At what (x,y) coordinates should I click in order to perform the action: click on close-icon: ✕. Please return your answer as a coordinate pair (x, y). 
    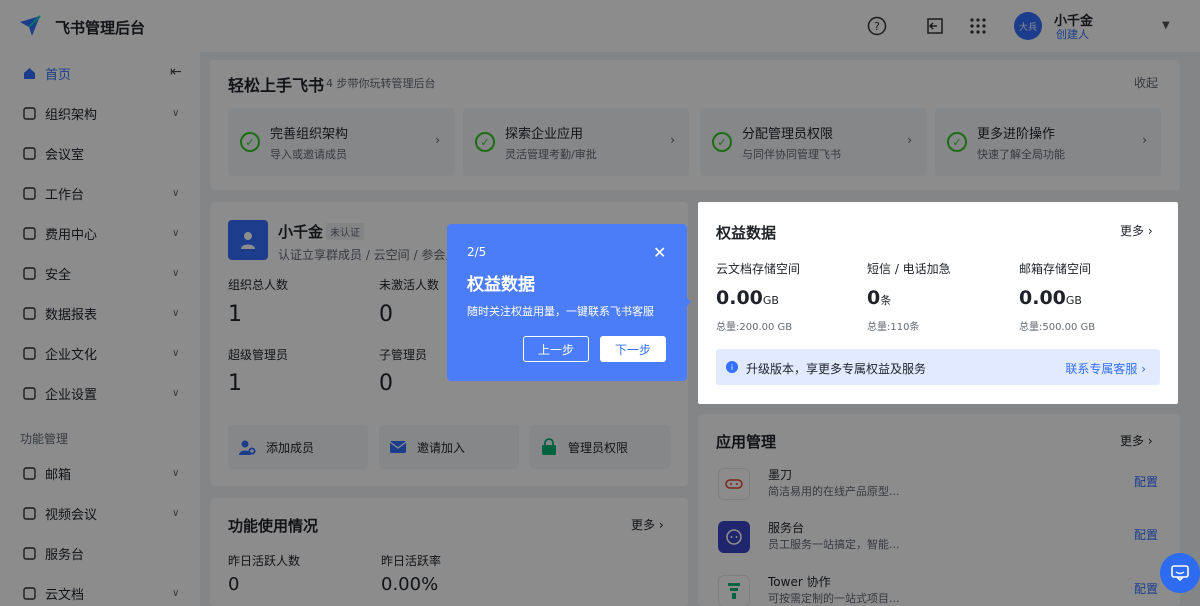
    Looking at the image, I should click on (659, 252).